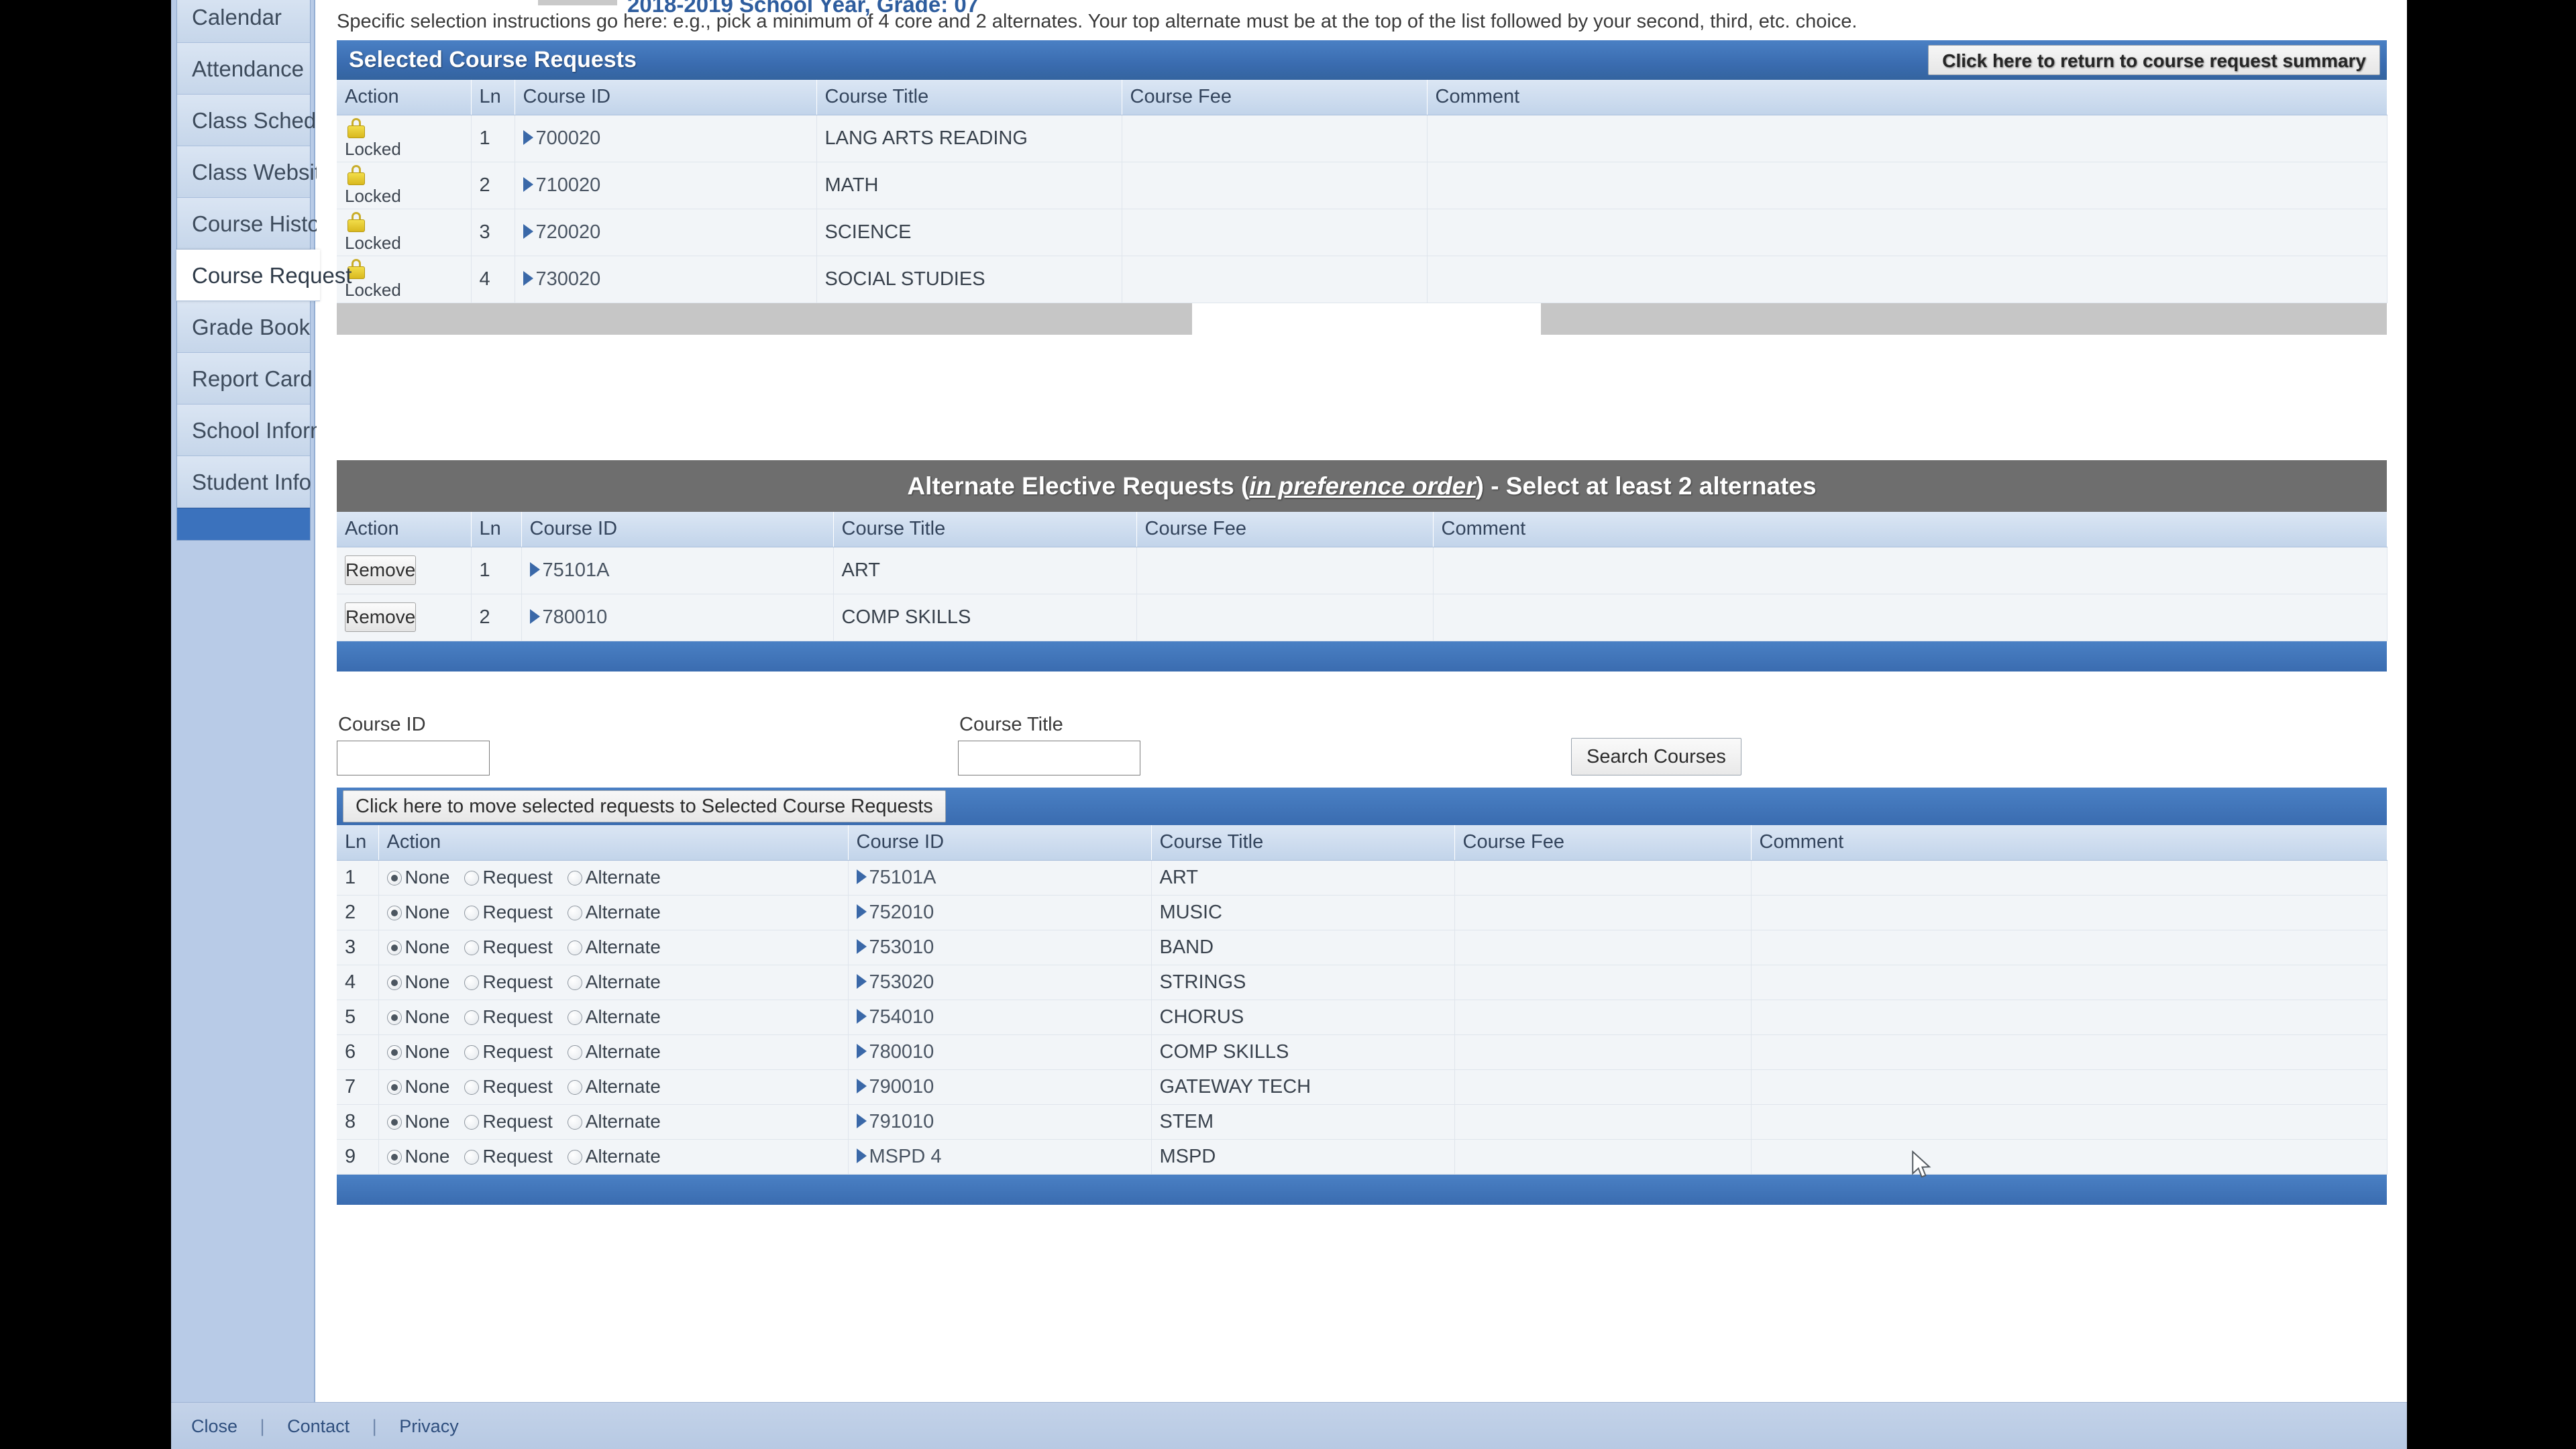 This screenshot has width=2576, height=1449. What do you see at coordinates (243, 327) in the screenshot?
I see `sidebar-item-grade-book: Grade Book` at bounding box center [243, 327].